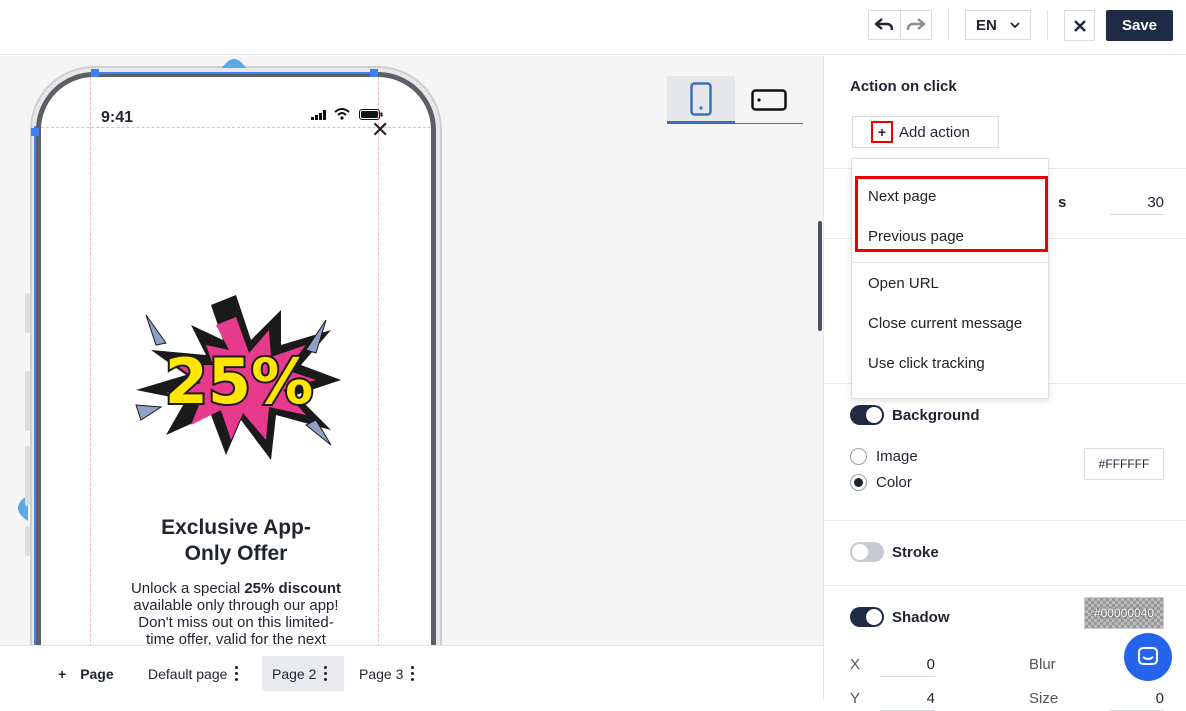  What do you see at coordinates (998, 25) in the screenshot?
I see `language-select: EN` at bounding box center [998, 25].